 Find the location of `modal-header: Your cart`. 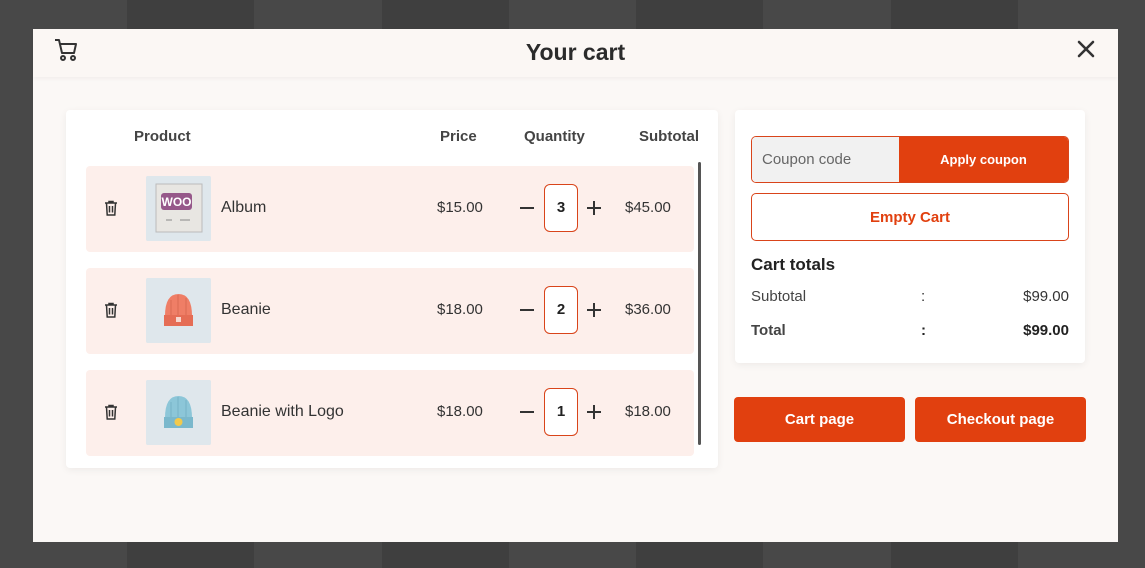

modal-header: Your cart is located at coordinates (575, 53).